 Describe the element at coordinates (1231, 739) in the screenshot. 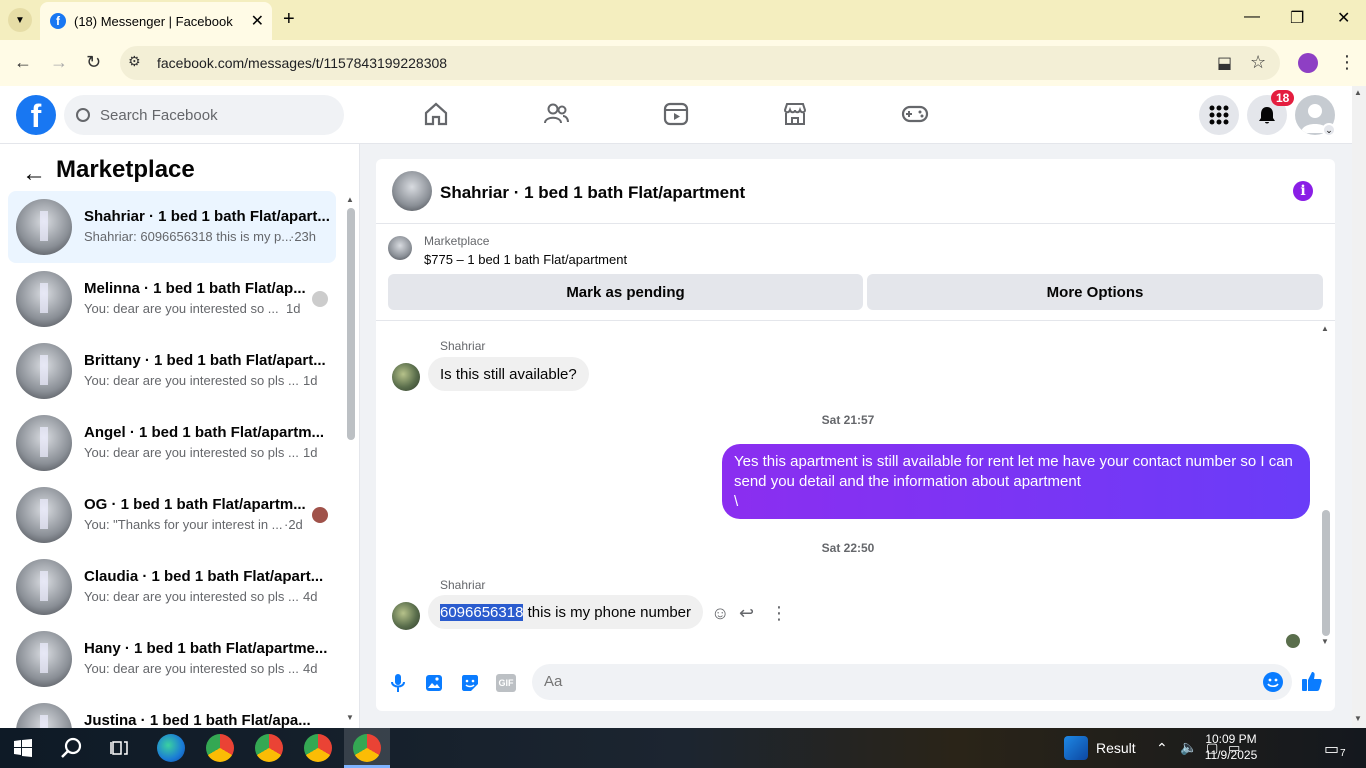

I see `clock-time: 10:09 PM` at that location.